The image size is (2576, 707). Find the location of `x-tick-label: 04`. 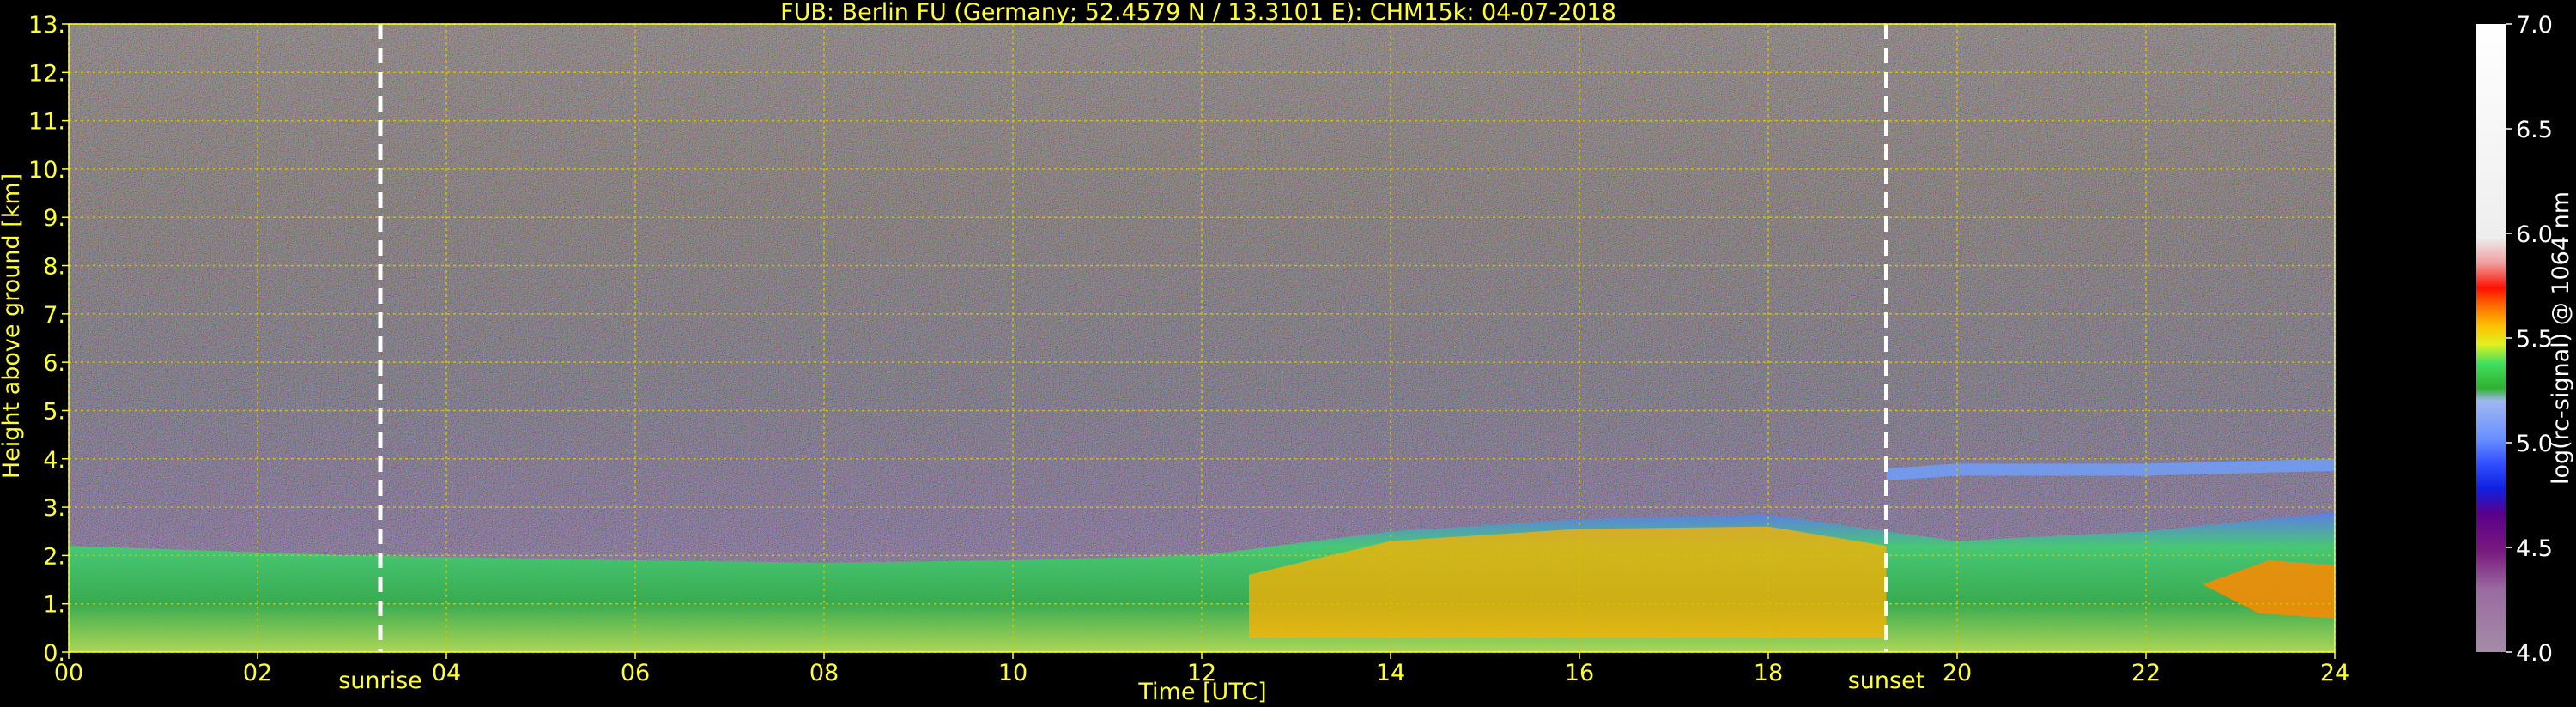

x-tick-label: 04 is located at coordinates (446, 673).